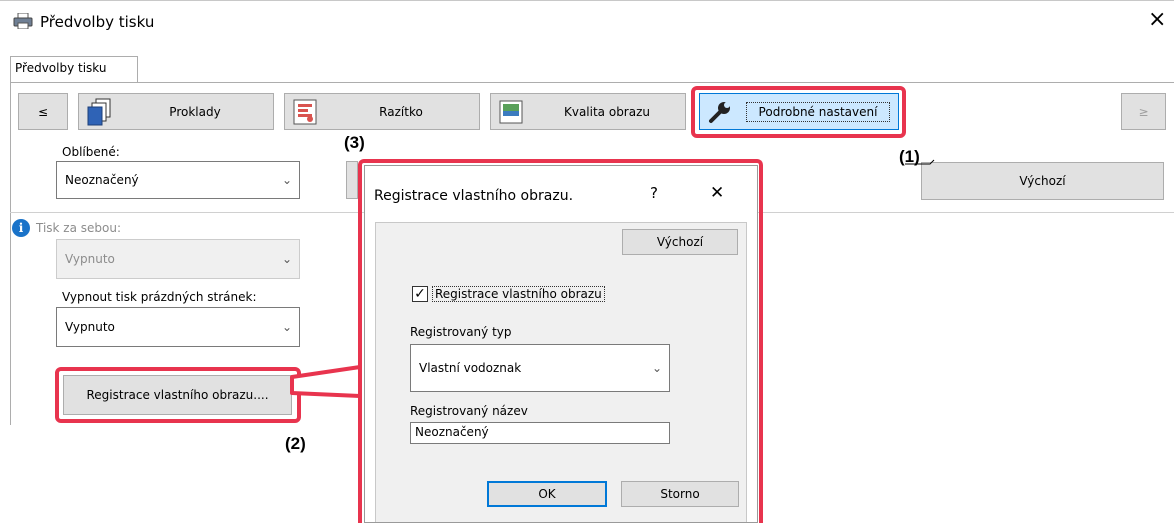  What do you see at coordinates (518, 294) in the screenshot?
I see `register-checkbox-label: Registrace vlastního obrazu` at bounding box center [518, 294].